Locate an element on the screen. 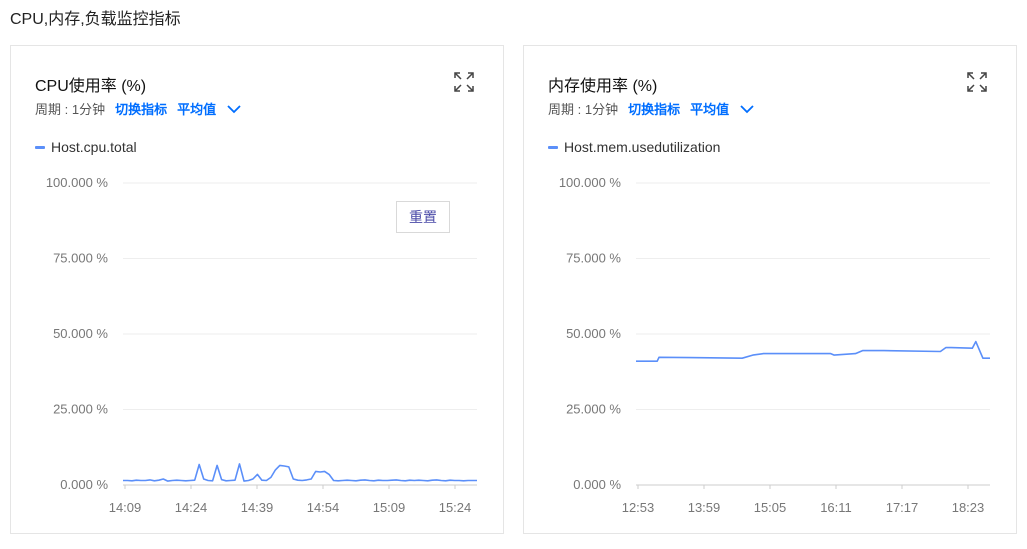 Image resolution: width=1027 pixels, height=549 pixels. x-tick-label: 14:54 is located at coordinates (323, 507).